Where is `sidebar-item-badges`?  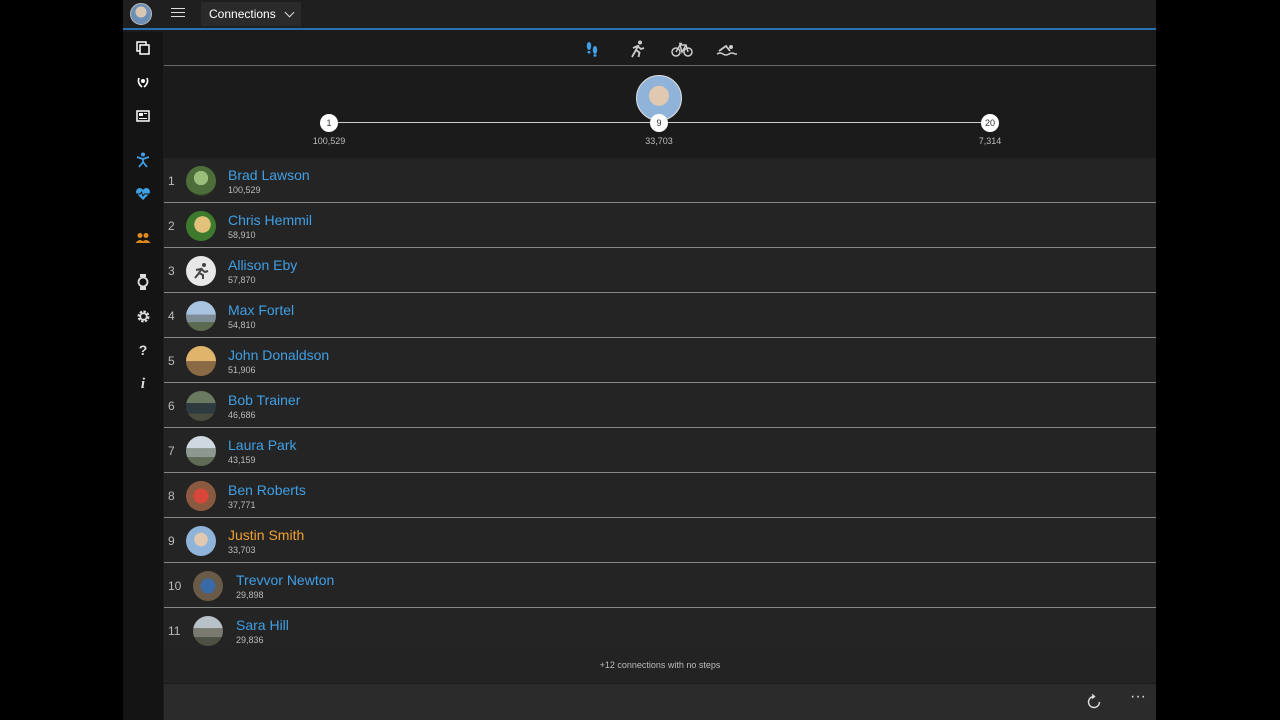
sidebar-item-badges is located at coordinates (143, 82).